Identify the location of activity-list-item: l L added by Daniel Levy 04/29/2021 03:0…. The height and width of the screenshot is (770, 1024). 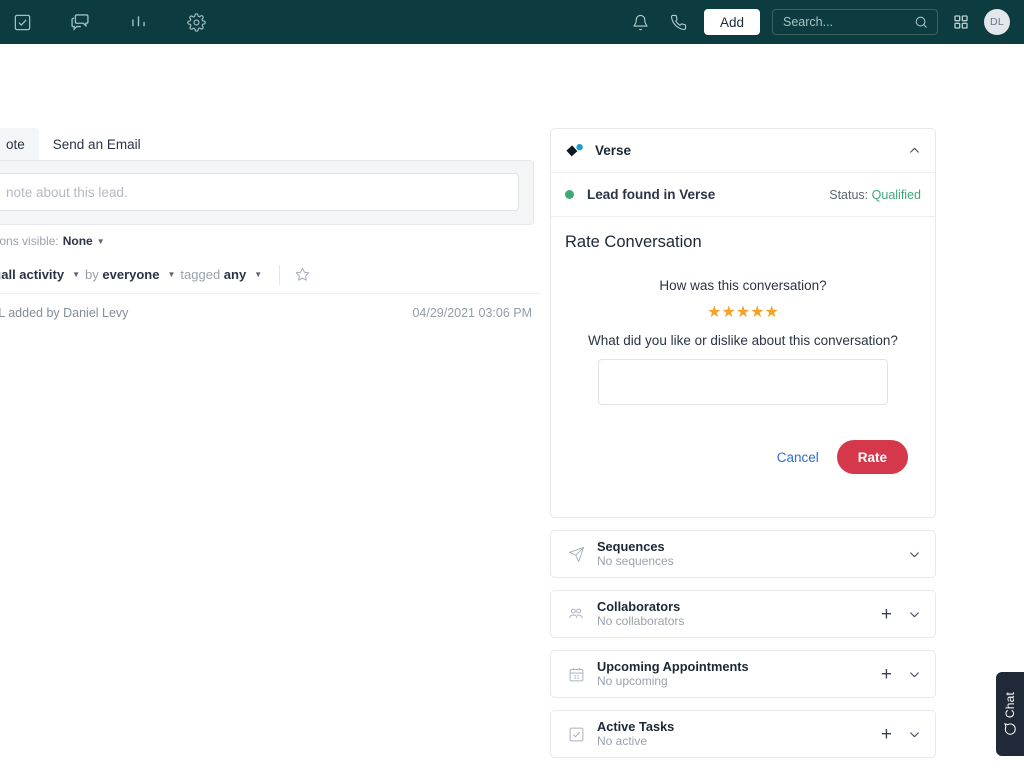
(270, 313).